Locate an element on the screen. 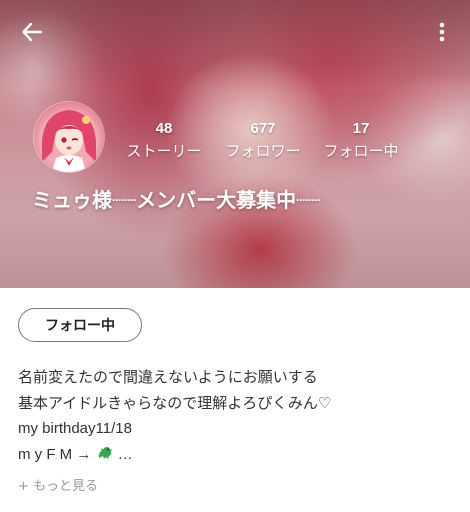  following-count: 17 is located at coordinates (361, 128).